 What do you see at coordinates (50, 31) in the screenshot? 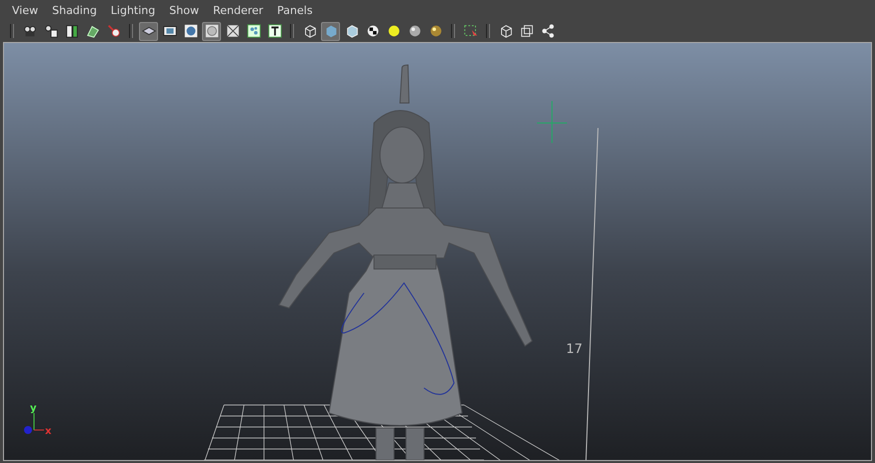
I see `camera-list-icon` at bounding box center [50, 31].